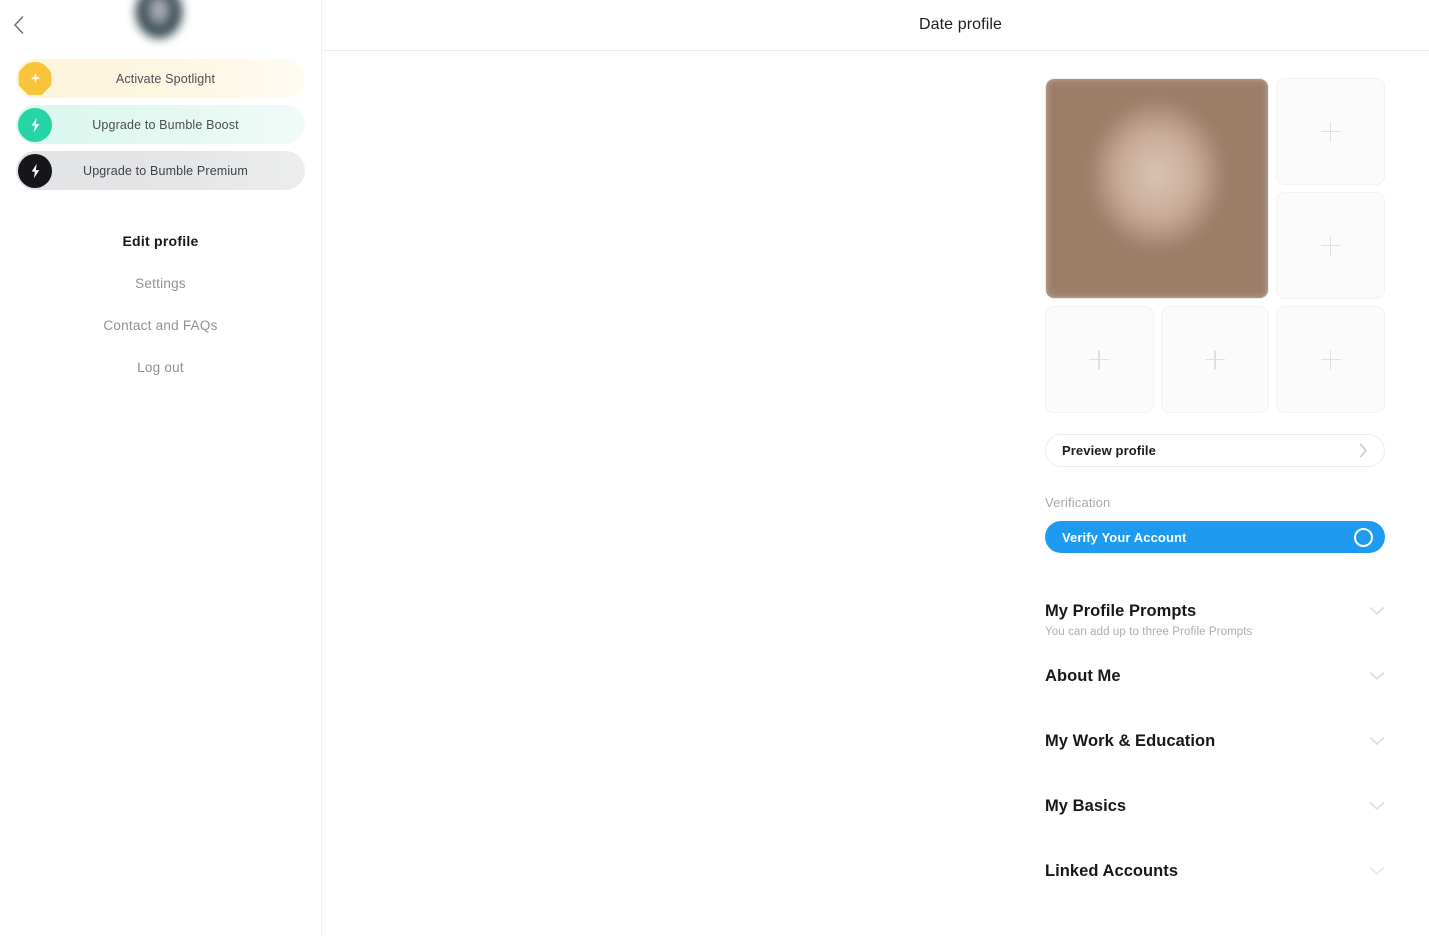  I want to click on sidebar-item-label: Edit profile, so click(160, 241).